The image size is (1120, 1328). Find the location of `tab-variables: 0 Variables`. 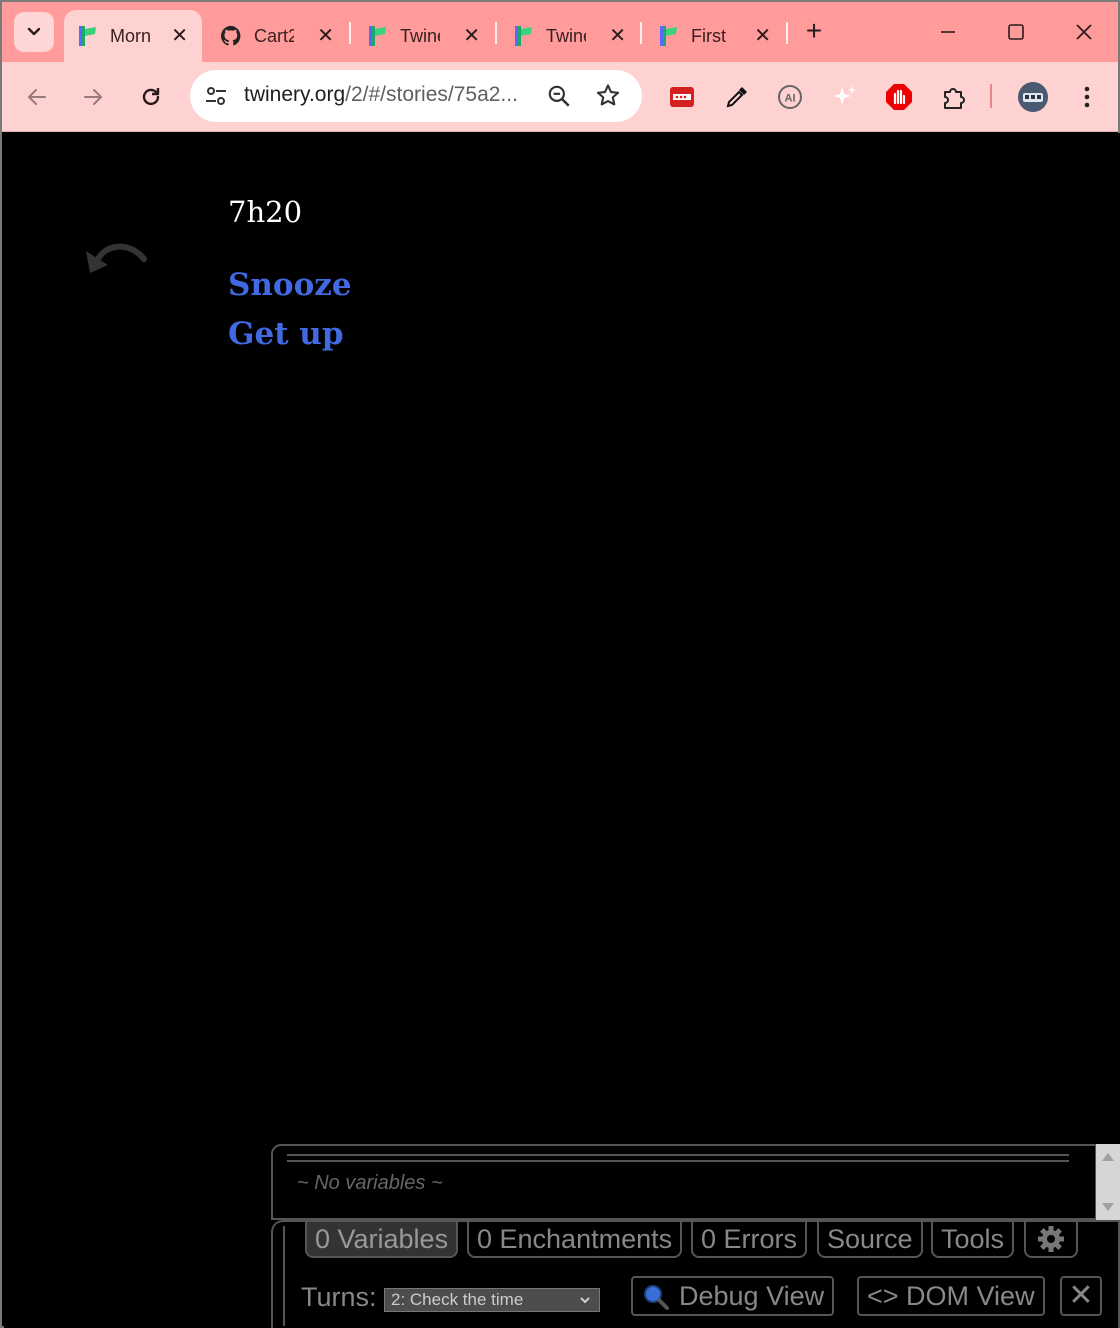

tab-variables: 0 Variables is located at coordinates (382, 1240).